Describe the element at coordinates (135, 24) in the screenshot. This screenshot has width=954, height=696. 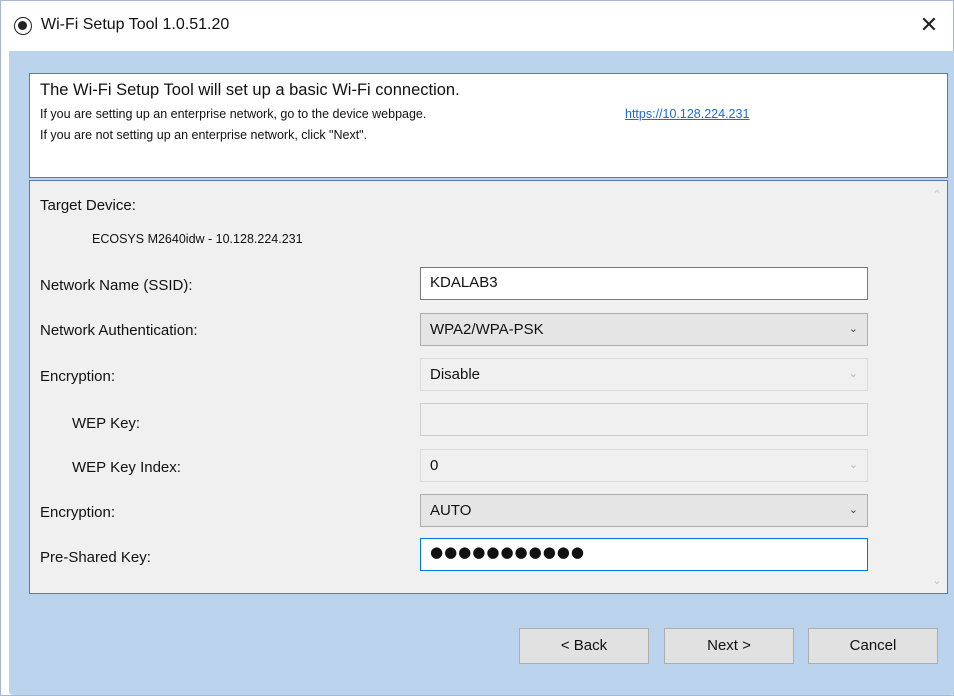
I see `window-title: Wi-Fi Setup Tool 1.0.51.20` at that location.